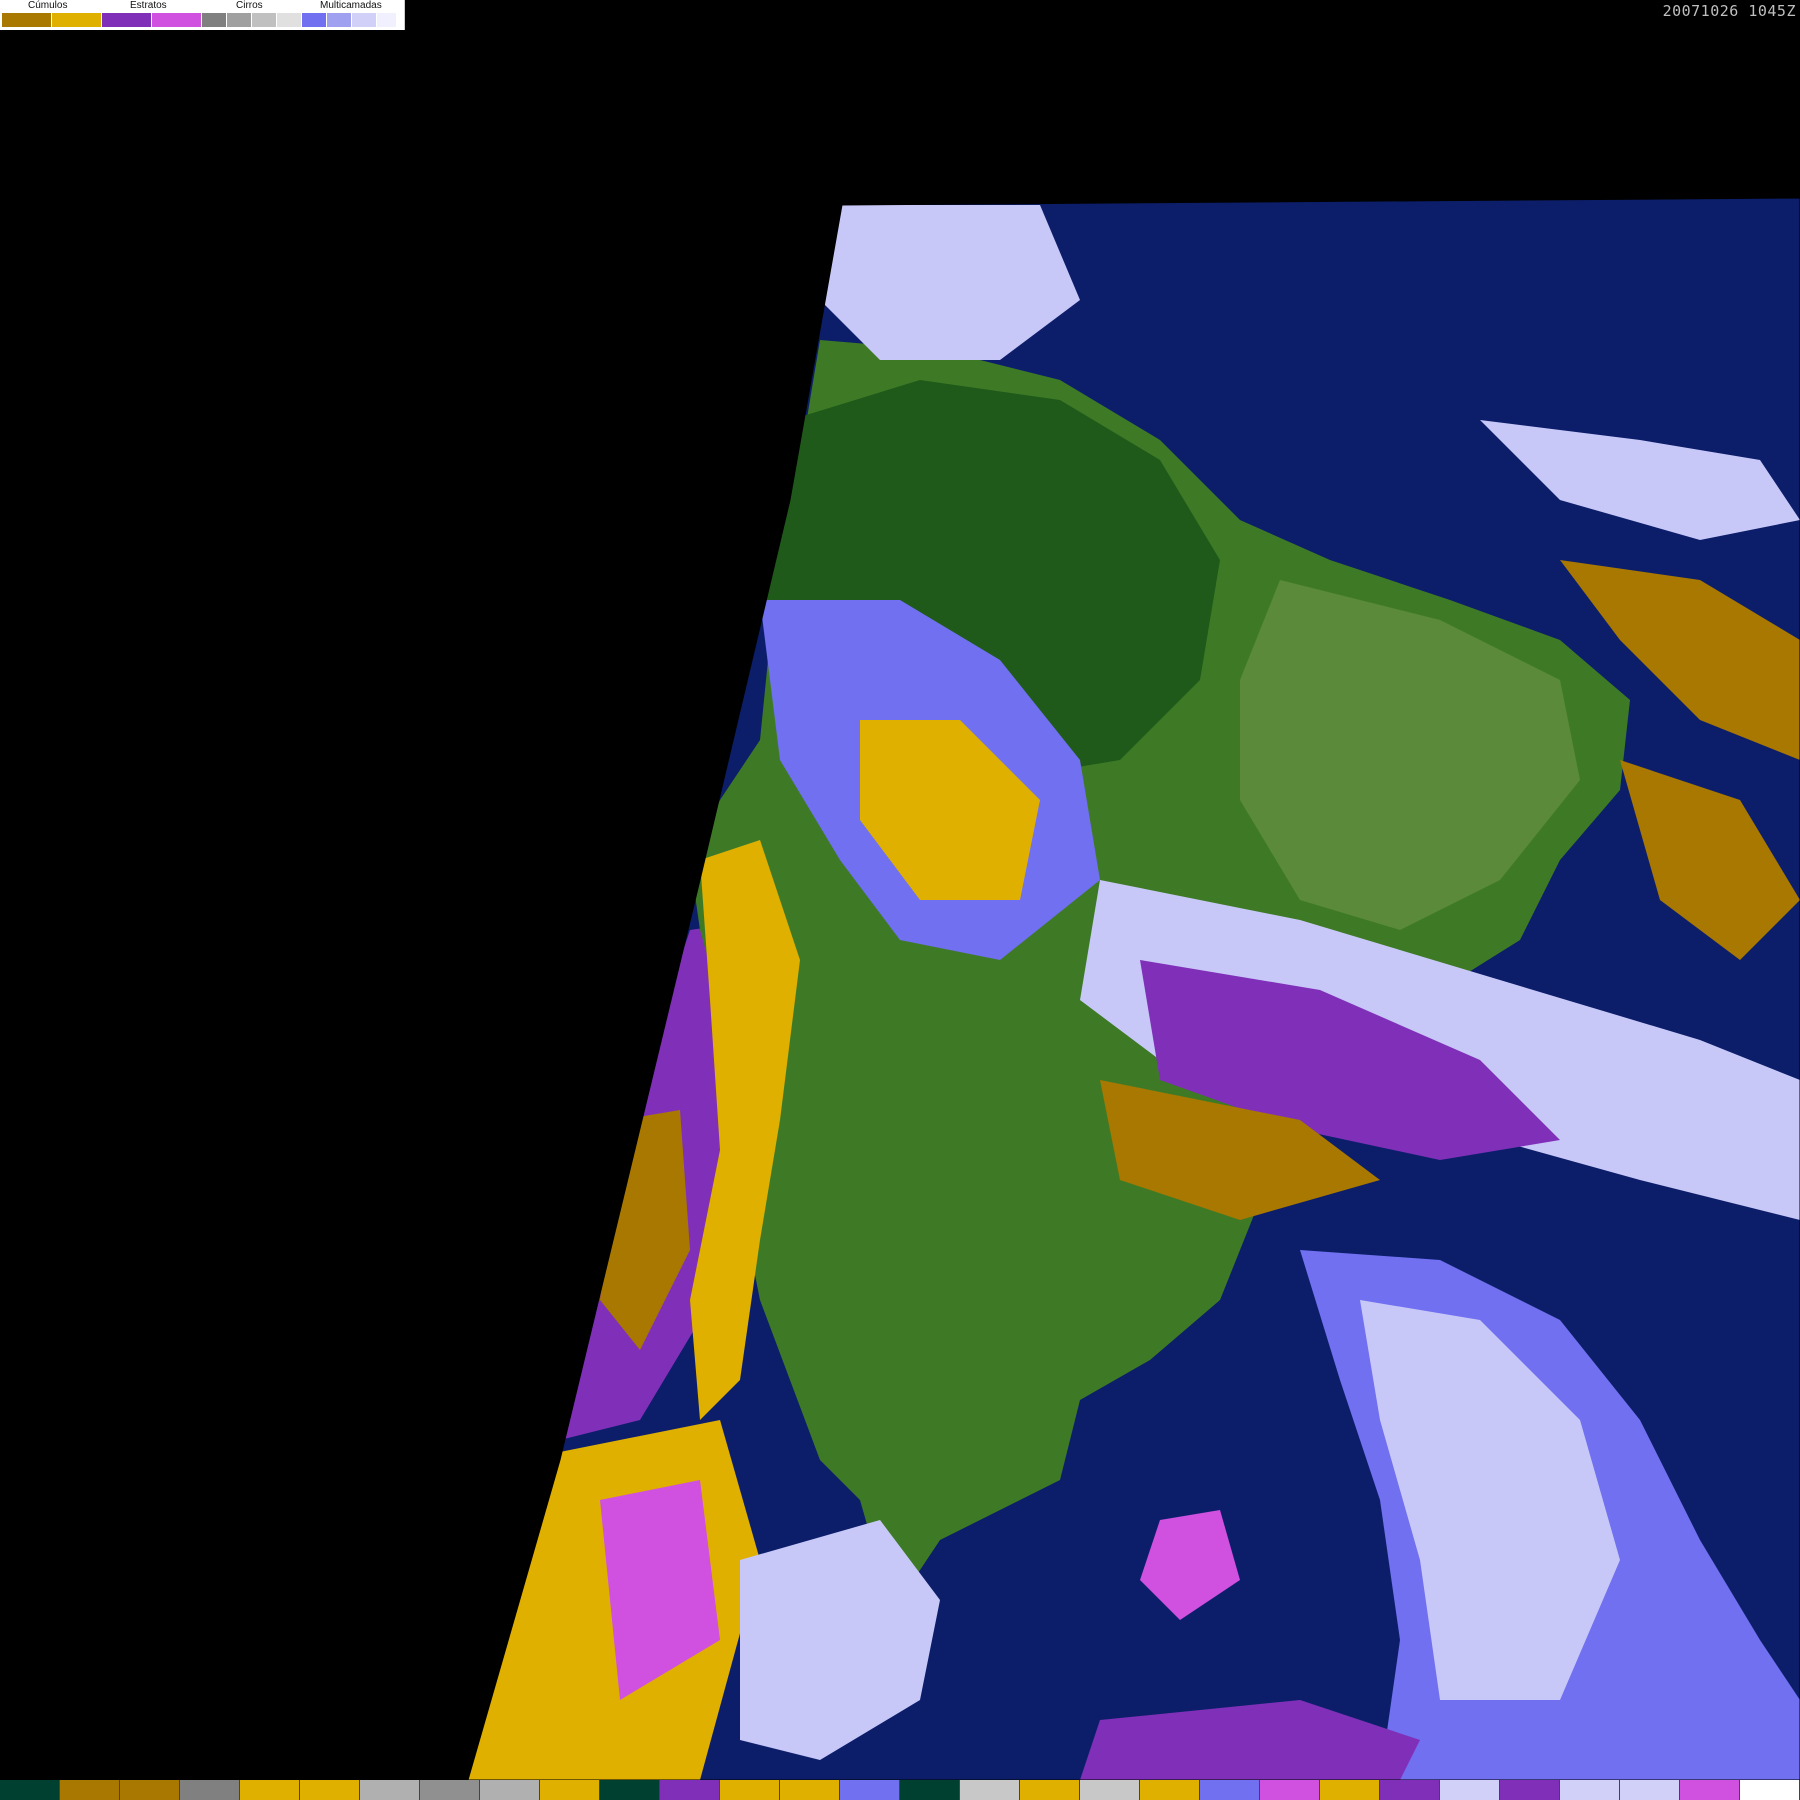  Describe the element at coordinates (1729, 11) in the screenshot. I see `image-timestamp: 20071026 1045Z` at that location.